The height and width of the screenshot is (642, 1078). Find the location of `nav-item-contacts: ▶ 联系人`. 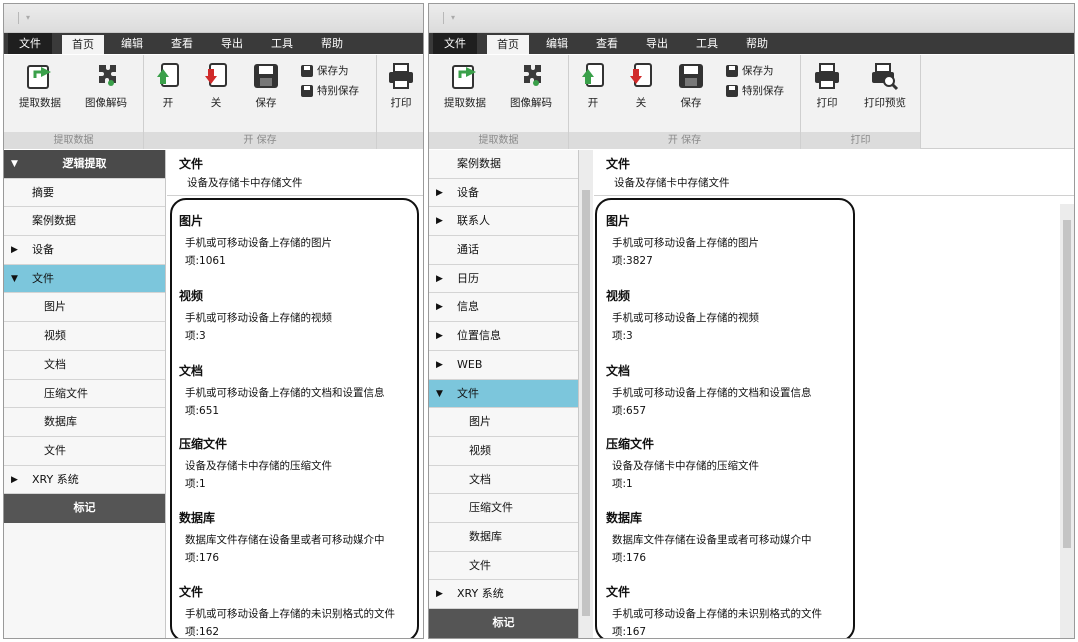

nav-item-contacts: ▶ 联系人 is located at coordinates (503, 222).